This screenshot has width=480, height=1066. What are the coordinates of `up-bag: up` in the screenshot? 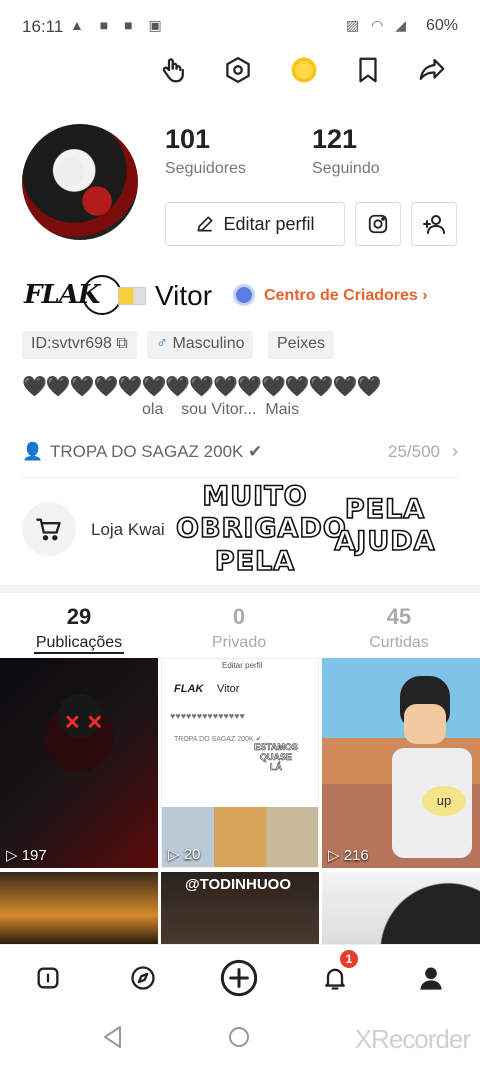 It's located at (444, 801).